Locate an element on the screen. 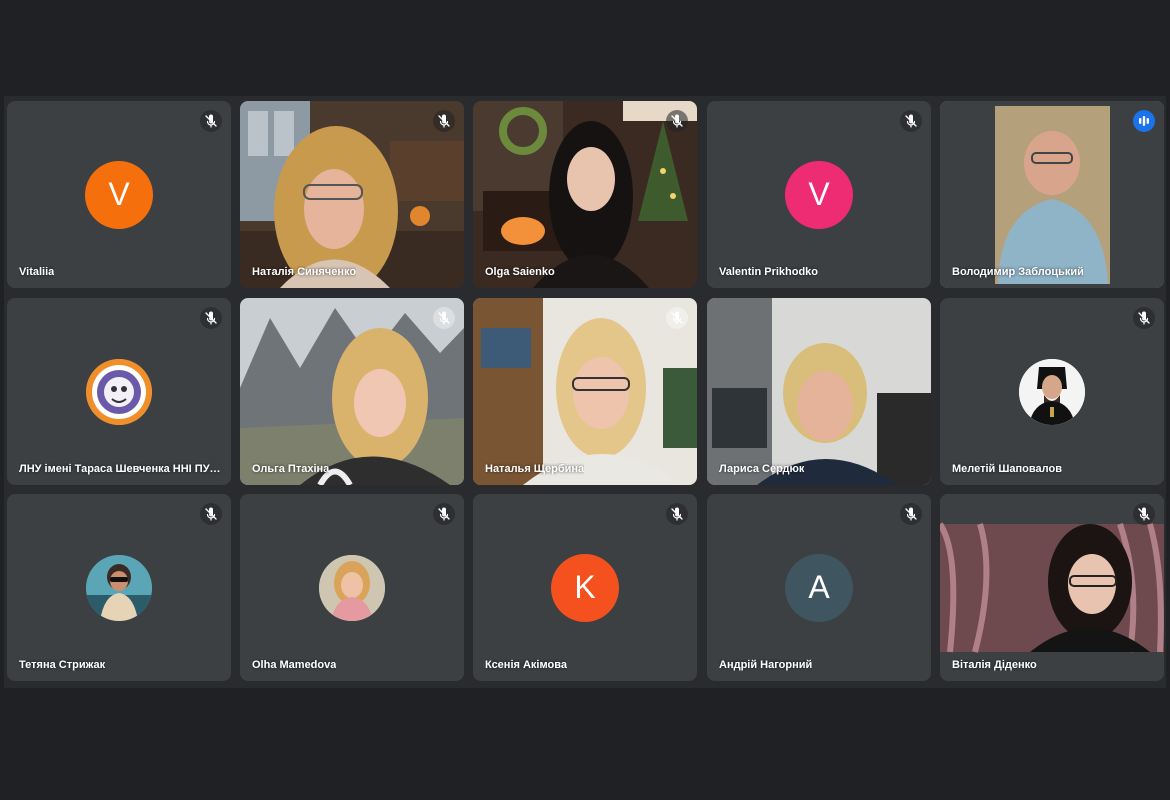  participant-name: Наталія Синяченко is located at coordinates (304, 272).